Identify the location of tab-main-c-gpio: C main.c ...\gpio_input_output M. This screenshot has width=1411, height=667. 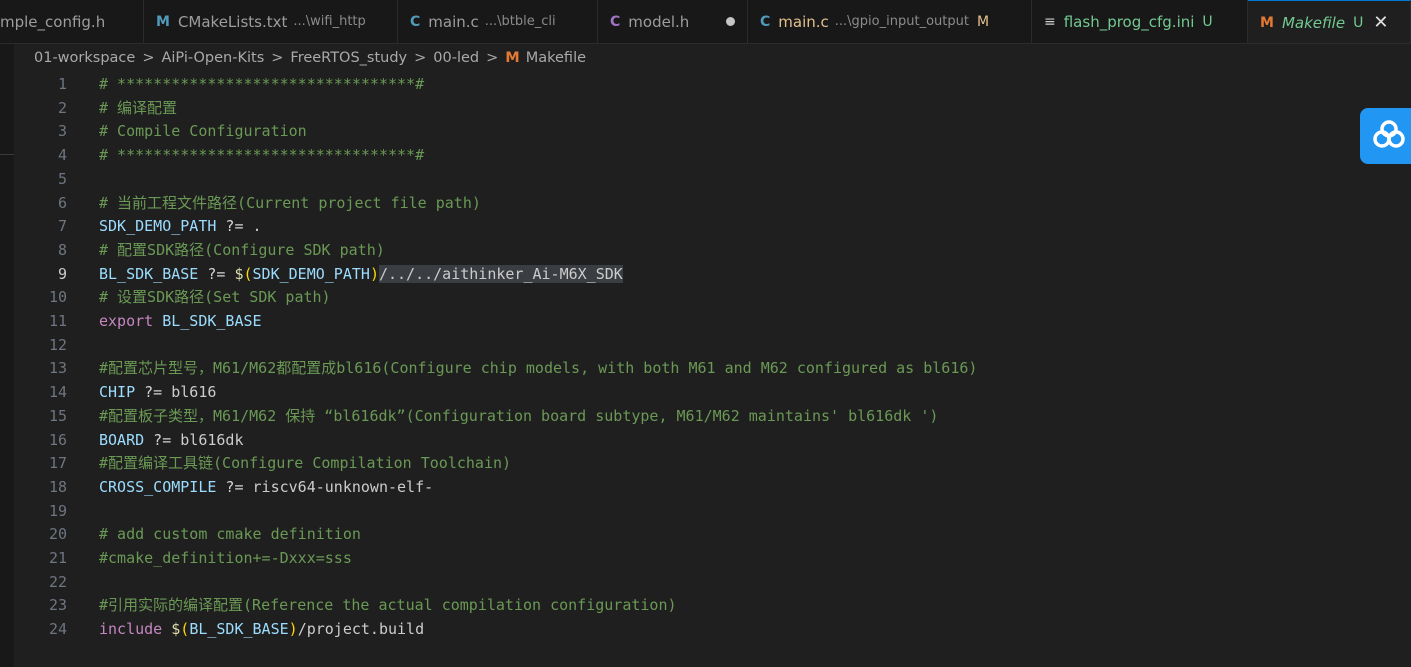
(890, 21).